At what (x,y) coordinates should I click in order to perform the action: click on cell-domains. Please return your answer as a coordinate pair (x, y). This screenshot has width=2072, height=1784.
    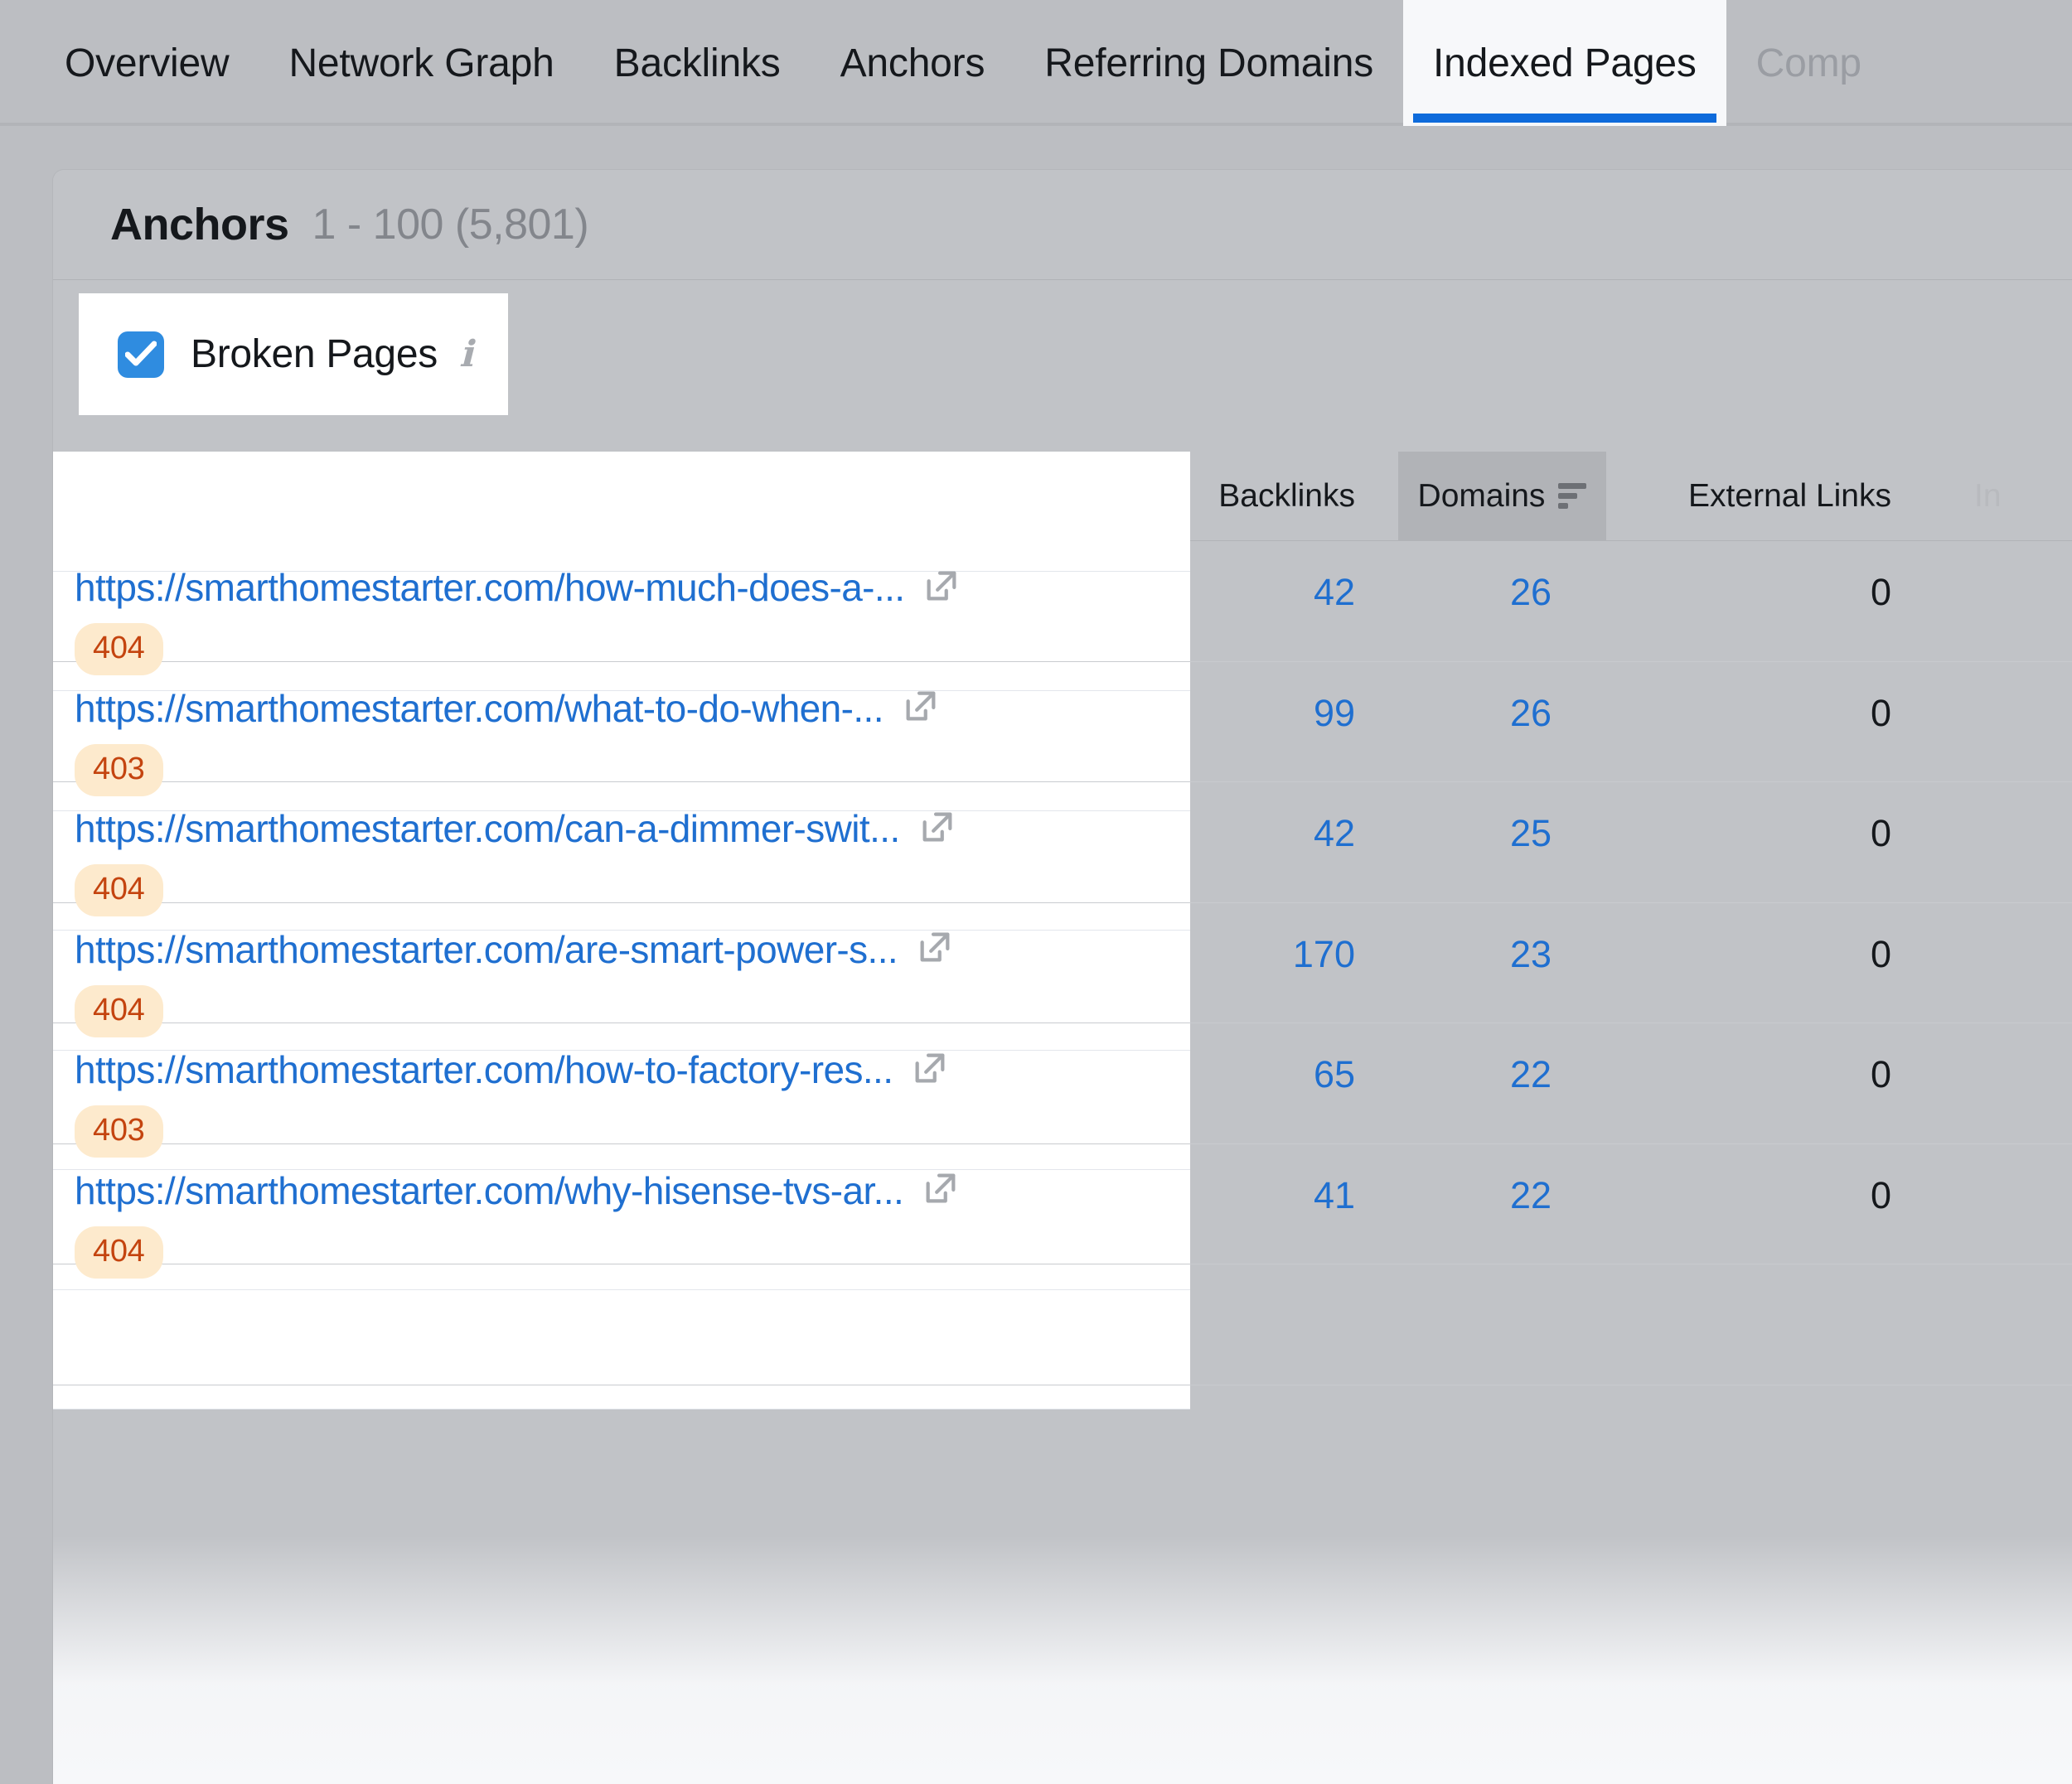
    Looking at the image, I should click on (1502, 1279).